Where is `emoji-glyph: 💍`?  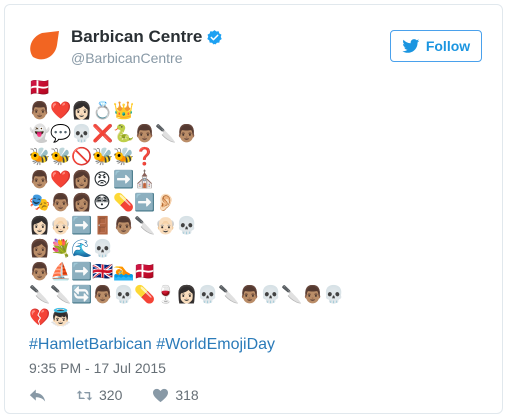
emoji-glyph: 💍 is located at coordinates (103, 111).